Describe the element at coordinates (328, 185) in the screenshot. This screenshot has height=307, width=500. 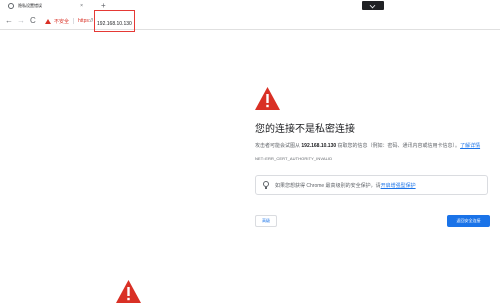
I see `hint-prefix: 如果您想获得 Chrome 最高级别的安全保护，请` at that location.